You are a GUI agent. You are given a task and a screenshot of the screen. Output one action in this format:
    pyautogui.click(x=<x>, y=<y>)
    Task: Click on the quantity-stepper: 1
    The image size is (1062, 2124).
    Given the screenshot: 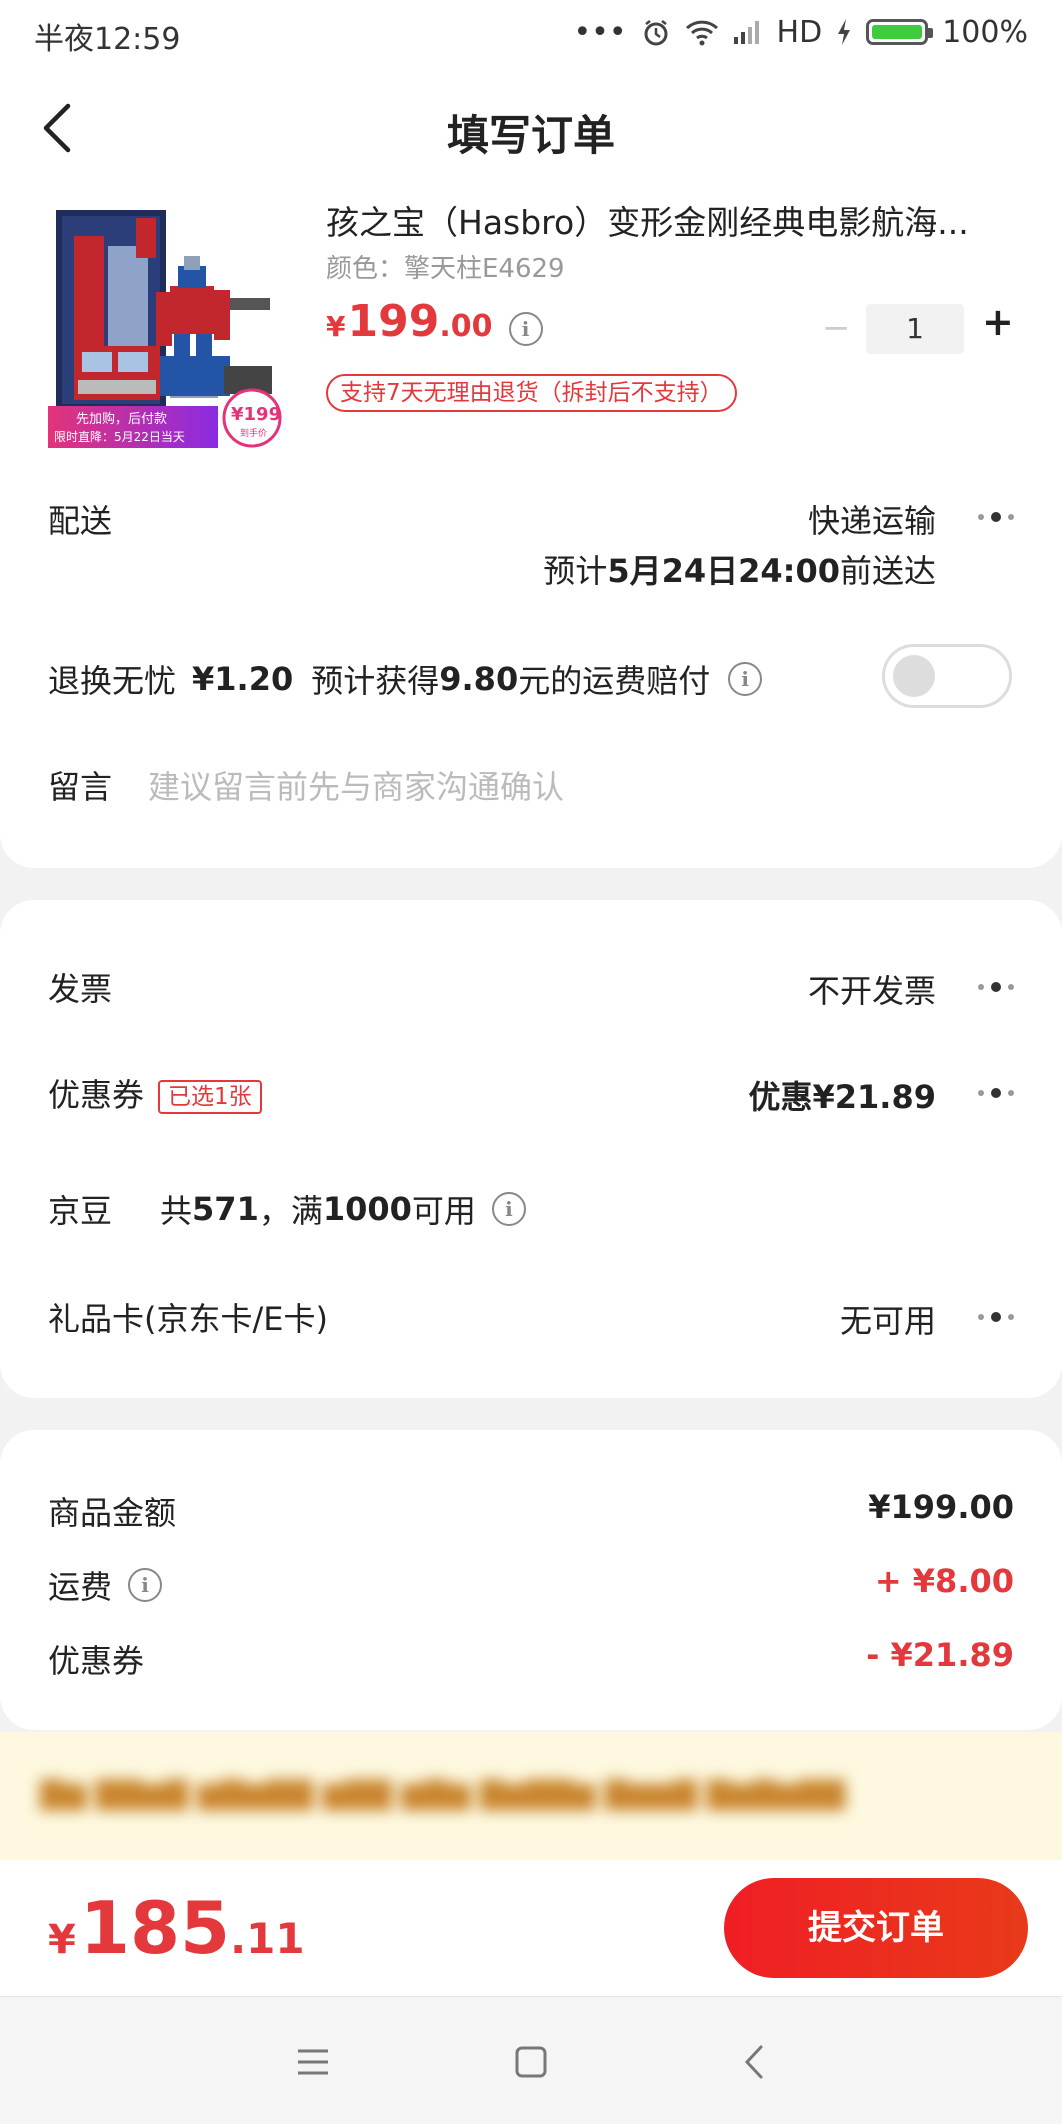 What is the action you would take?
    pyautogui.click(x=915, y=329)
    